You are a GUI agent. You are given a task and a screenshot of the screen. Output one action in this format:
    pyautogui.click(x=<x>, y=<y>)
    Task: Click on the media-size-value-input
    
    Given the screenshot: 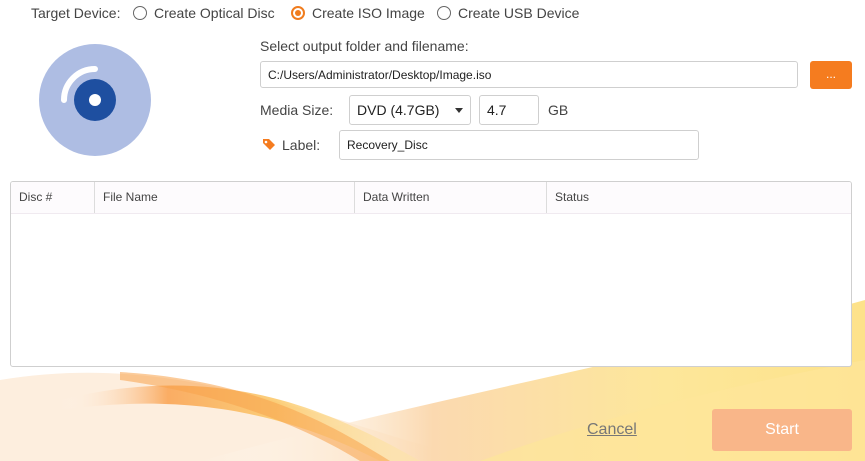 What is the action you would take?
    pyautogui.click(x=509, y=110)
    